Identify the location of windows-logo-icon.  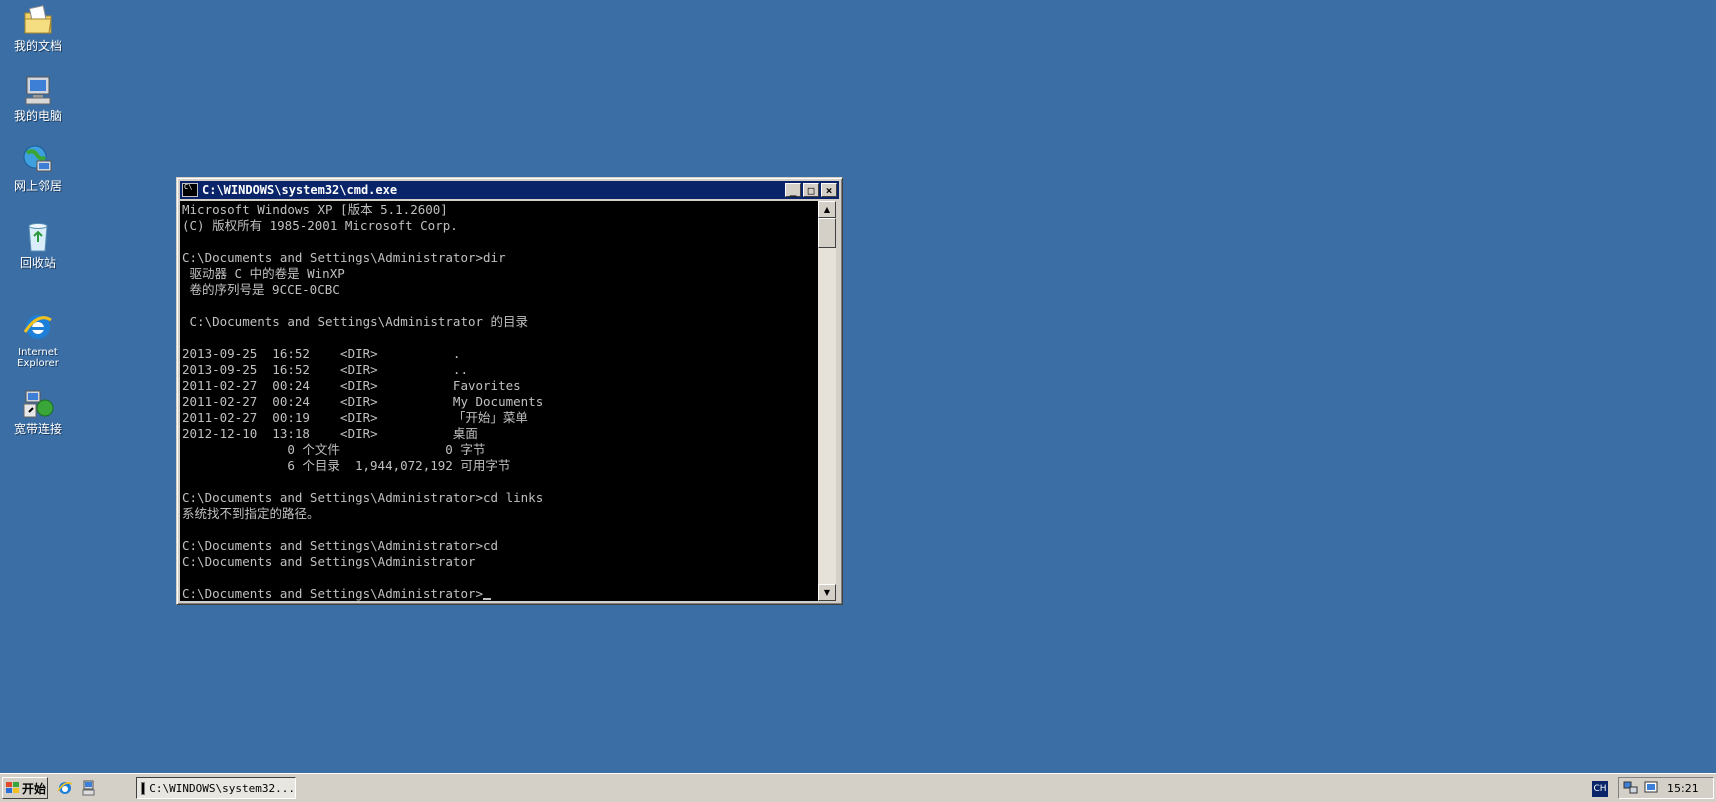
(13, 788).